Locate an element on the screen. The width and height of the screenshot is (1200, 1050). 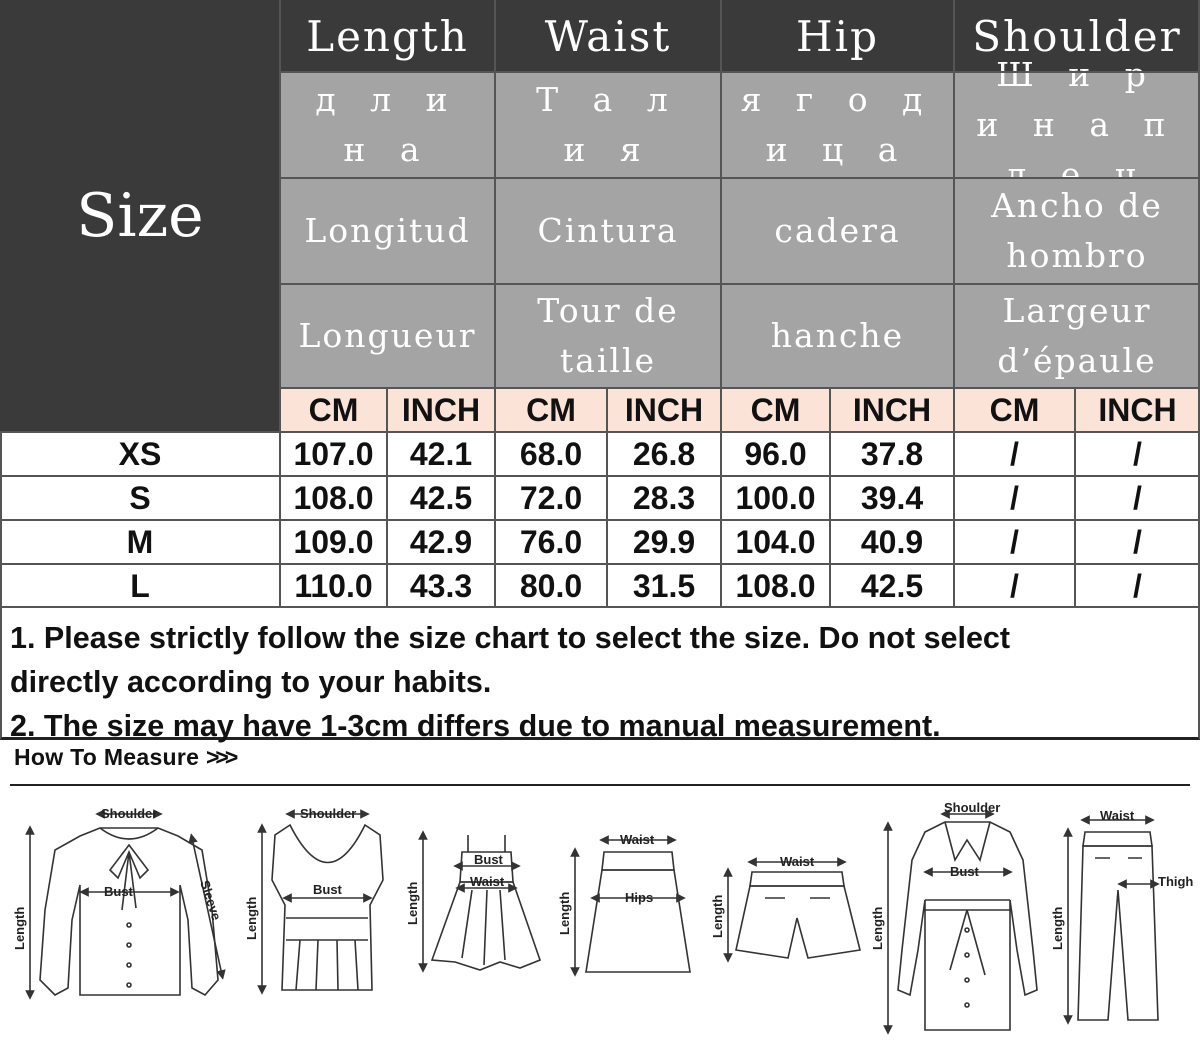
table-cell: 29.9 is located at coordinates (664, 542).